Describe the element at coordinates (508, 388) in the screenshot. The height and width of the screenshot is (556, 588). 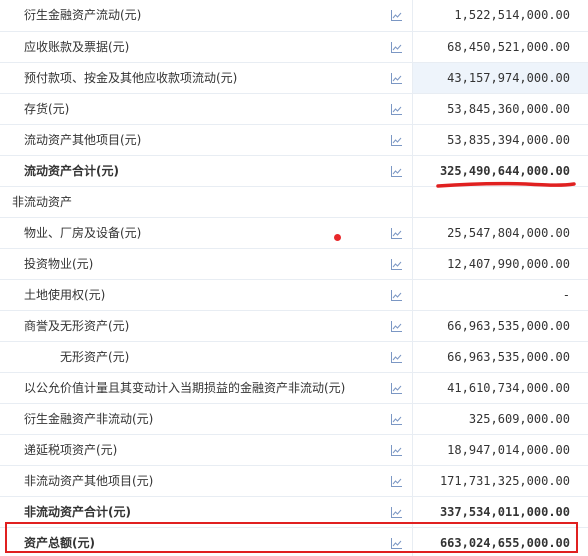
I see `row-value: 41,610,734,000.00` at that location.